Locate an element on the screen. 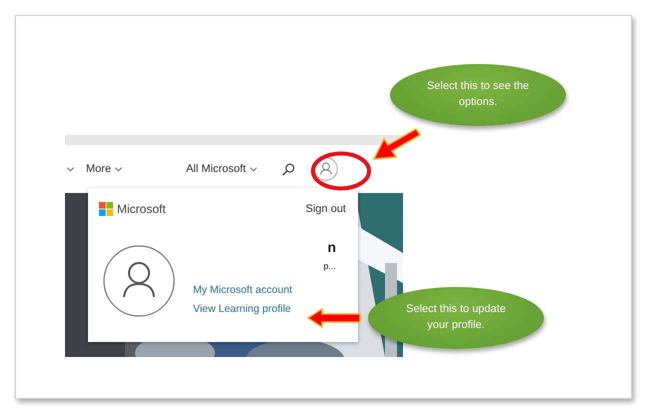 Image resolution: width=647 pixels, height=416 pixels. avatar-icon is located at coordinates (139, 281).